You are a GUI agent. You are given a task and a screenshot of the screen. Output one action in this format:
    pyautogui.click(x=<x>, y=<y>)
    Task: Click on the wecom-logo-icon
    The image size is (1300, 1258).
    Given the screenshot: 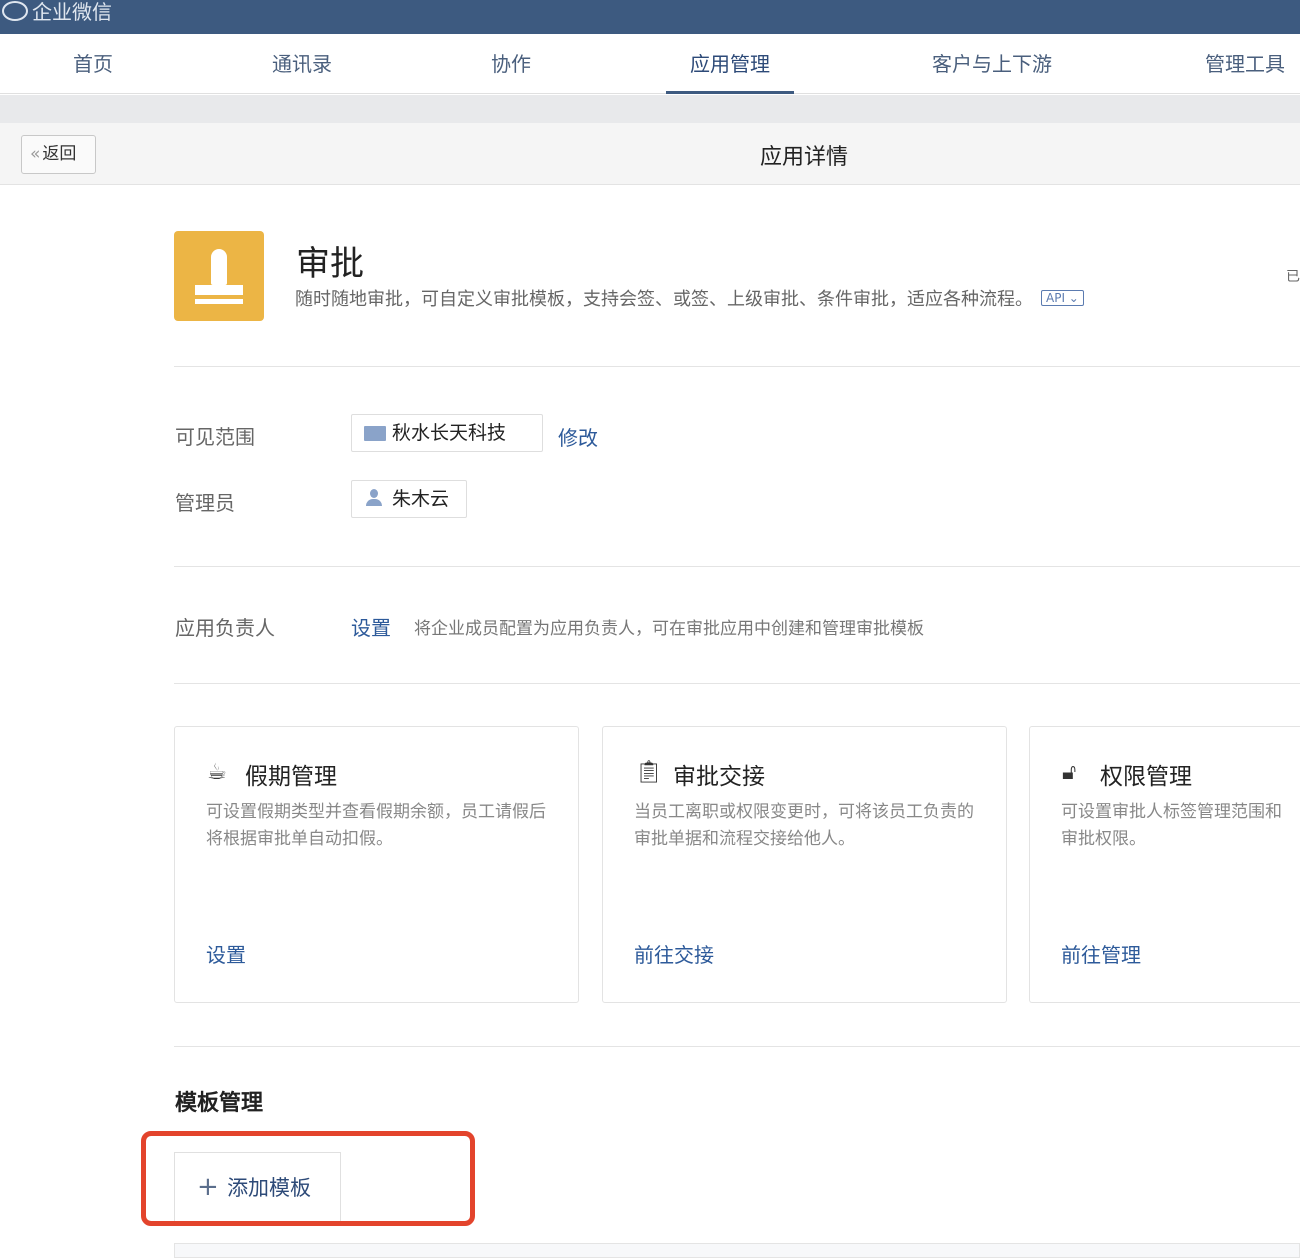 What is the action you would take?
    pyautogui.click(x=15, y=10)
    